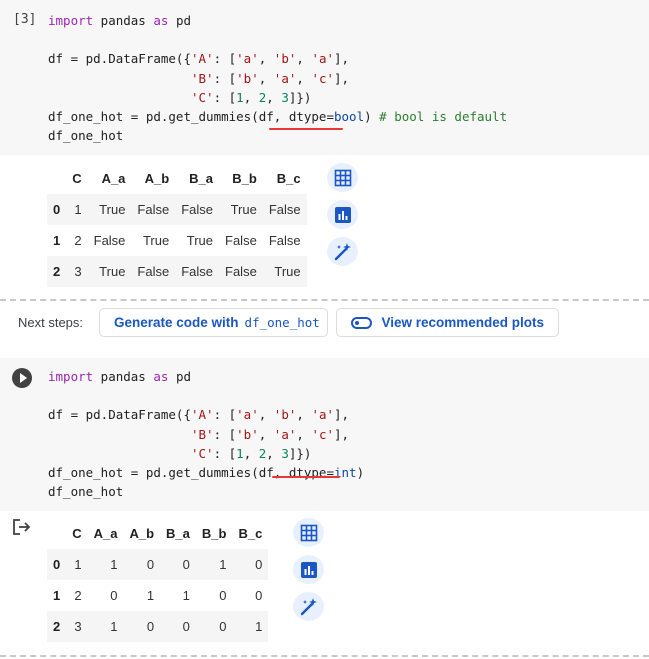 This screenshot has height=659, width=649. I want to click on generate-code-variable: df_one_hot, so click(282, 322).